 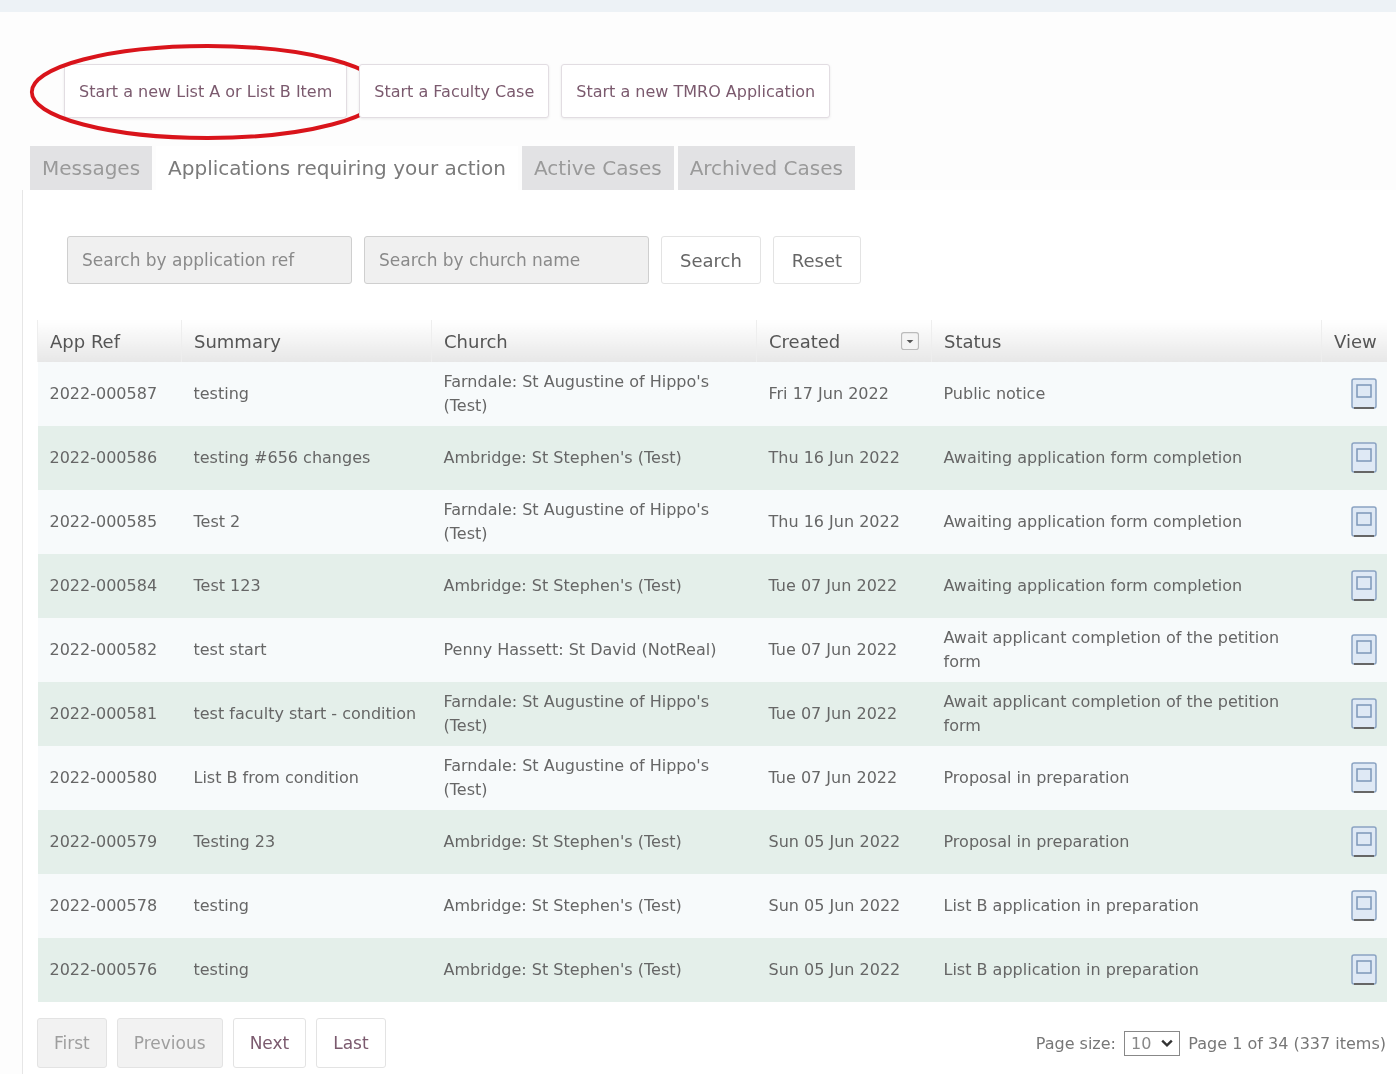 What do you see at coordinates (1075, 1043) in the screenshot?
I see `page-size-label: Page size:` at bounding box center [1075, 1043].